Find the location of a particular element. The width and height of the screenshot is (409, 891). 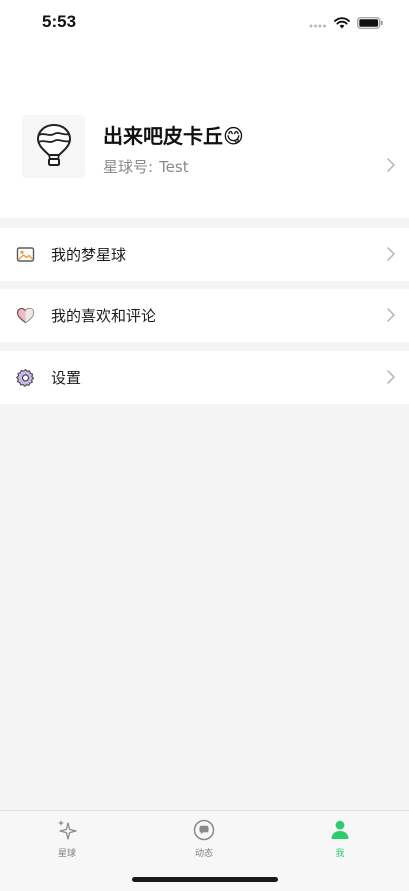

hot-air-balloon-icon is located at coordinates (54, 147).